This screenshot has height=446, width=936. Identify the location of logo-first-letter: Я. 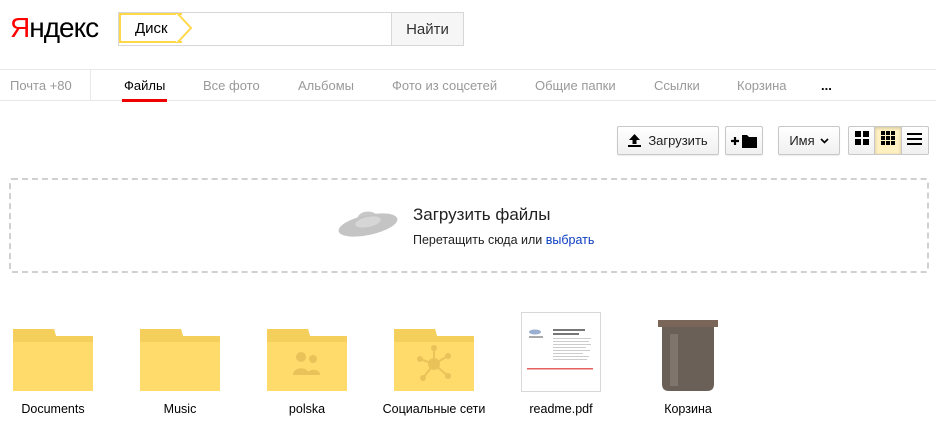
(20, 27).